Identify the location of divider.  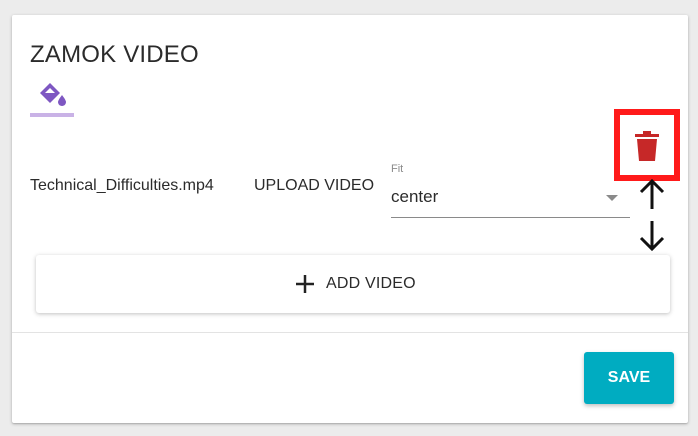
(350, 332).